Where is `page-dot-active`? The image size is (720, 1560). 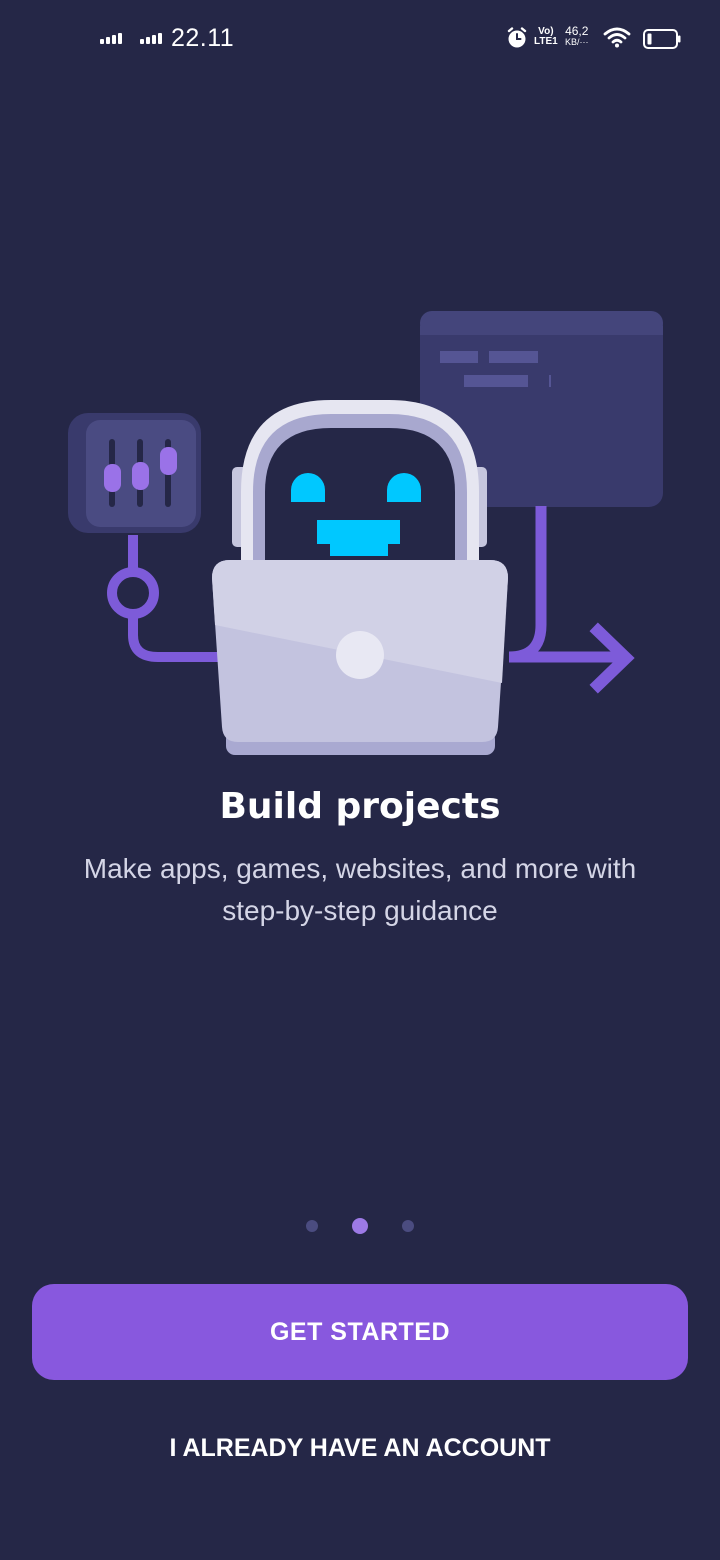 page-dot-active is located at coordinates (360, 1226).